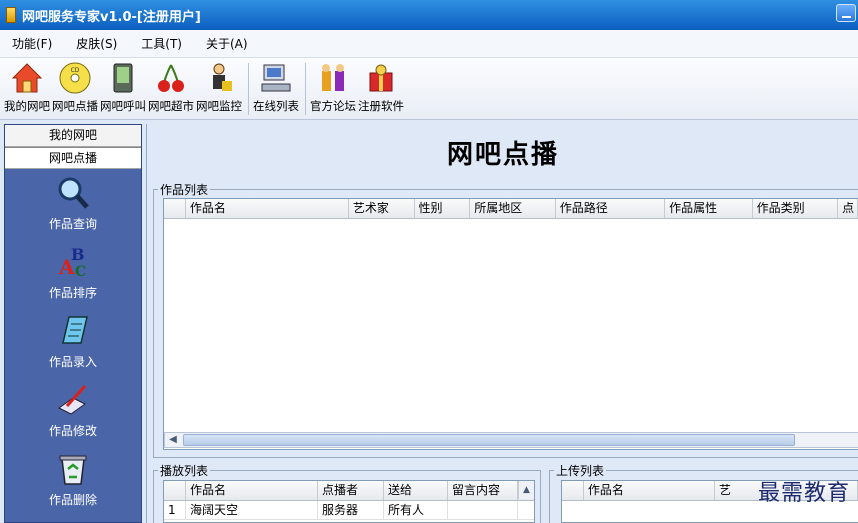 The image size is (858, 523). I want to click on computer-icon, so click(276, 78).